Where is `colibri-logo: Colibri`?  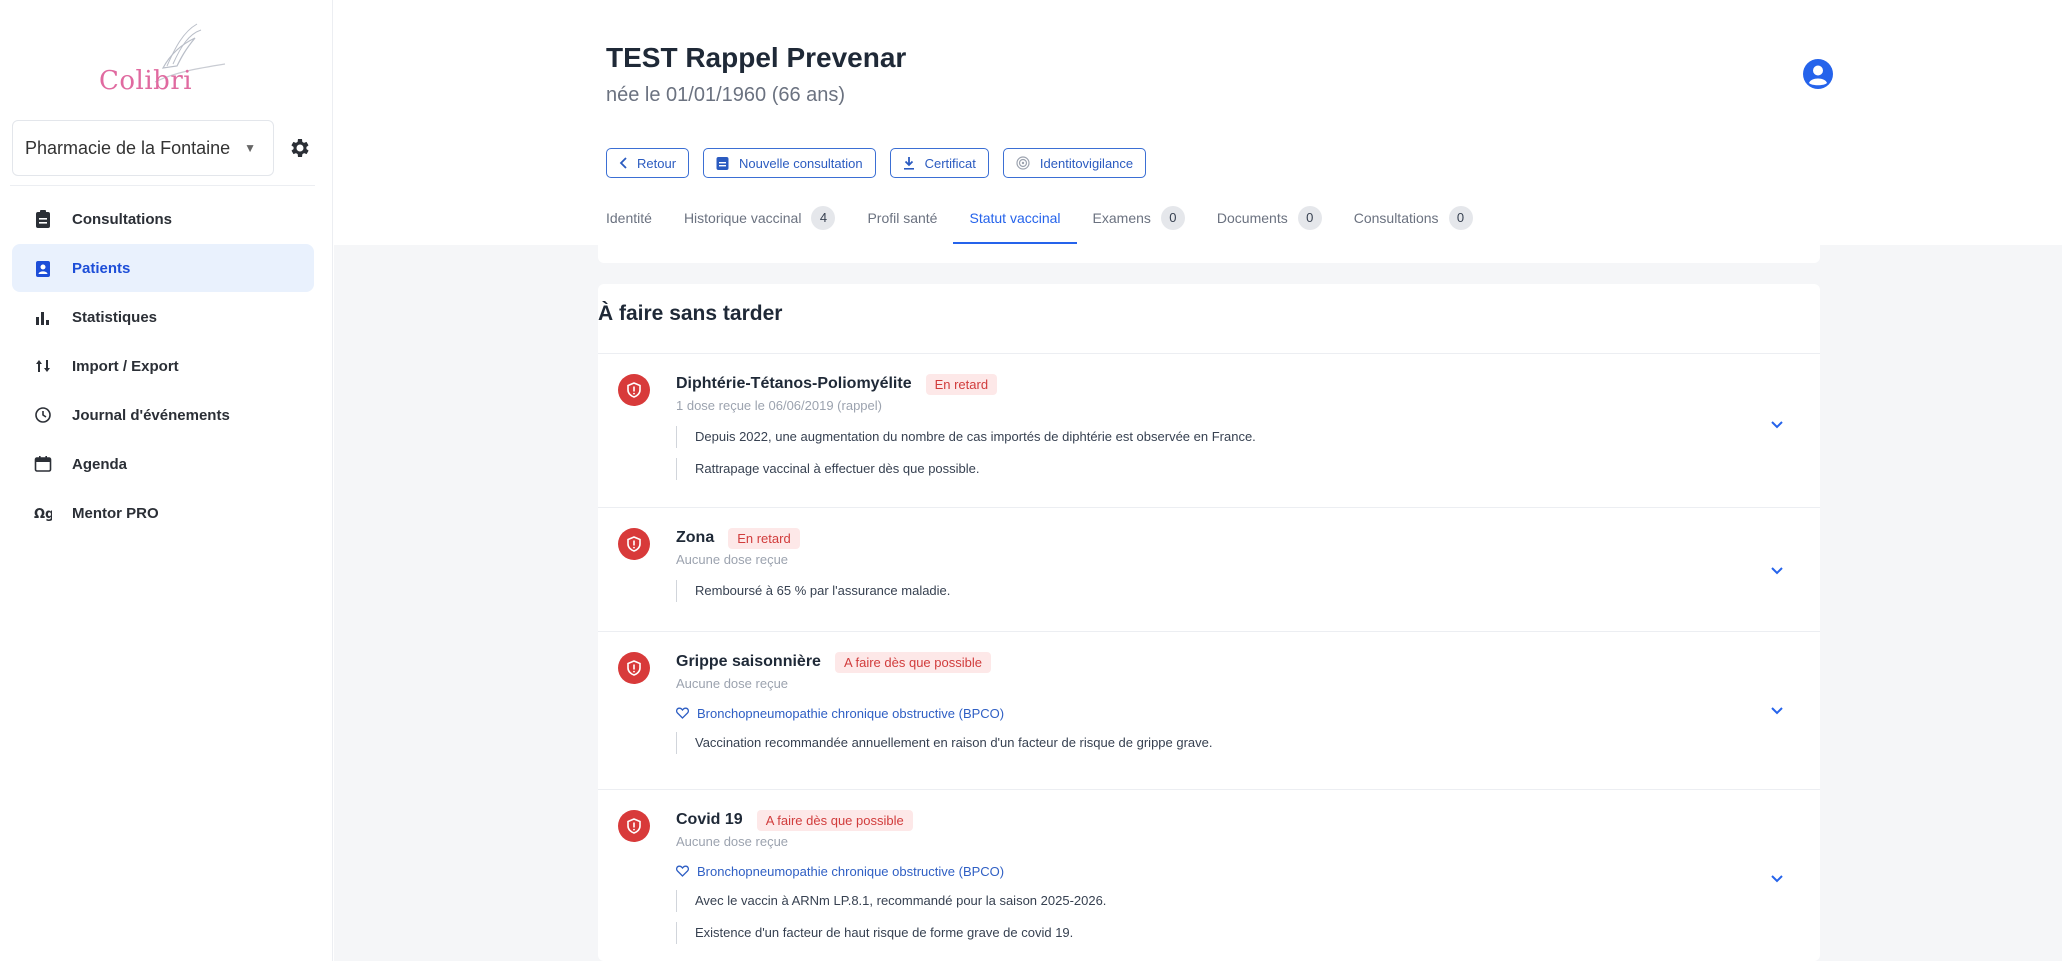
colibri-logo: Colibri is located at coordinates (160, 60).